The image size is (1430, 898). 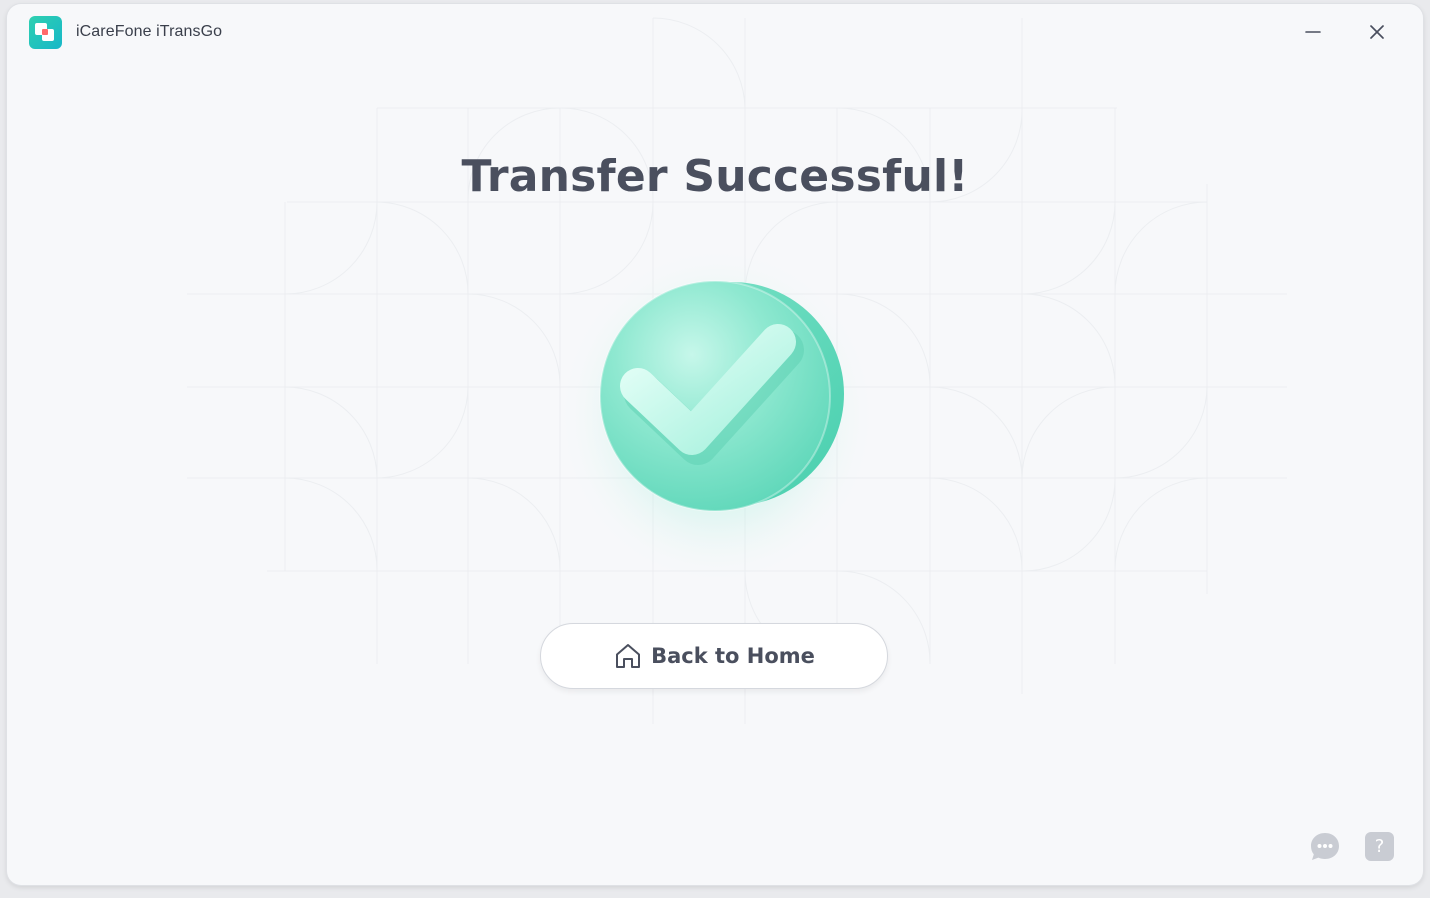 What do you see at coordinates (628, 656) in the screenshot?
I see `home-icon` at bounding box center [628, 656].